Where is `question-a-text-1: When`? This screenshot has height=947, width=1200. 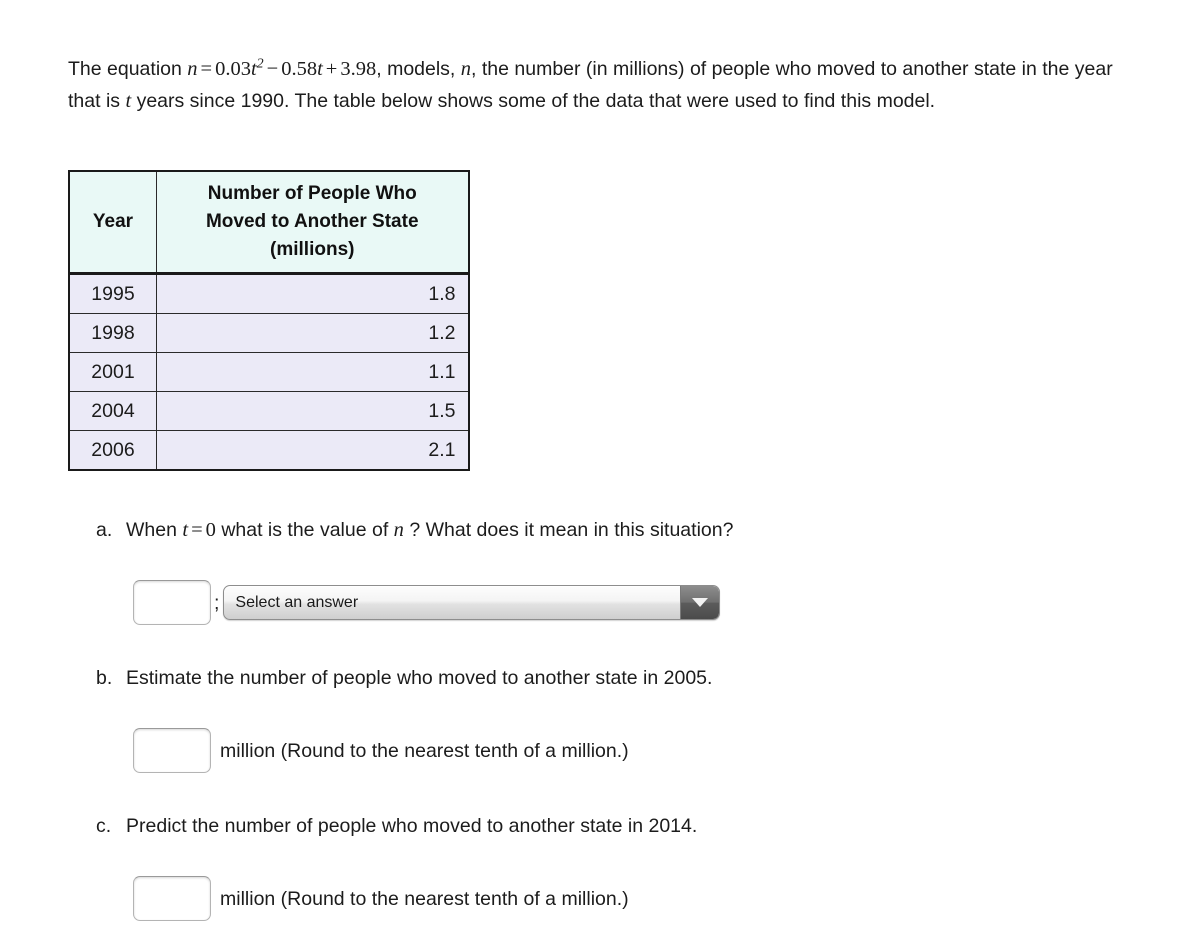
question-a-text-1: When is located at coordinates (151, 530).